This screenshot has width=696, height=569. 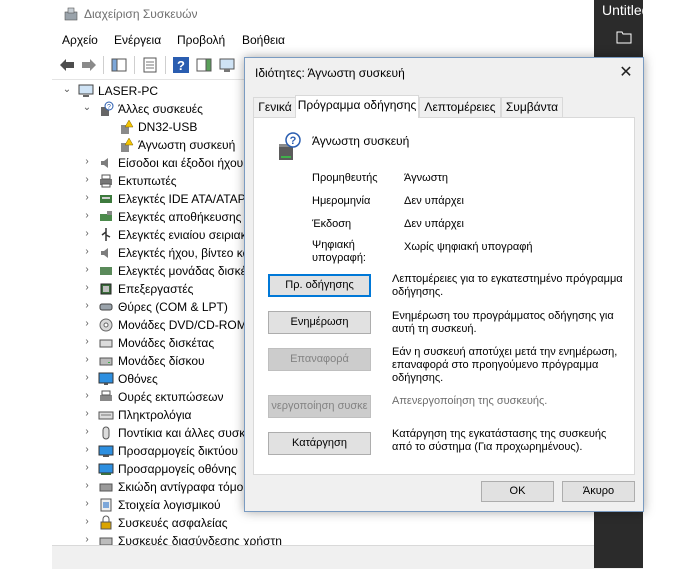 What do you see at coordinates (152, 343) in the screenshot?
I see `tree-item: › Μονάδες δισκέτας` at bounding box center [152, 343].